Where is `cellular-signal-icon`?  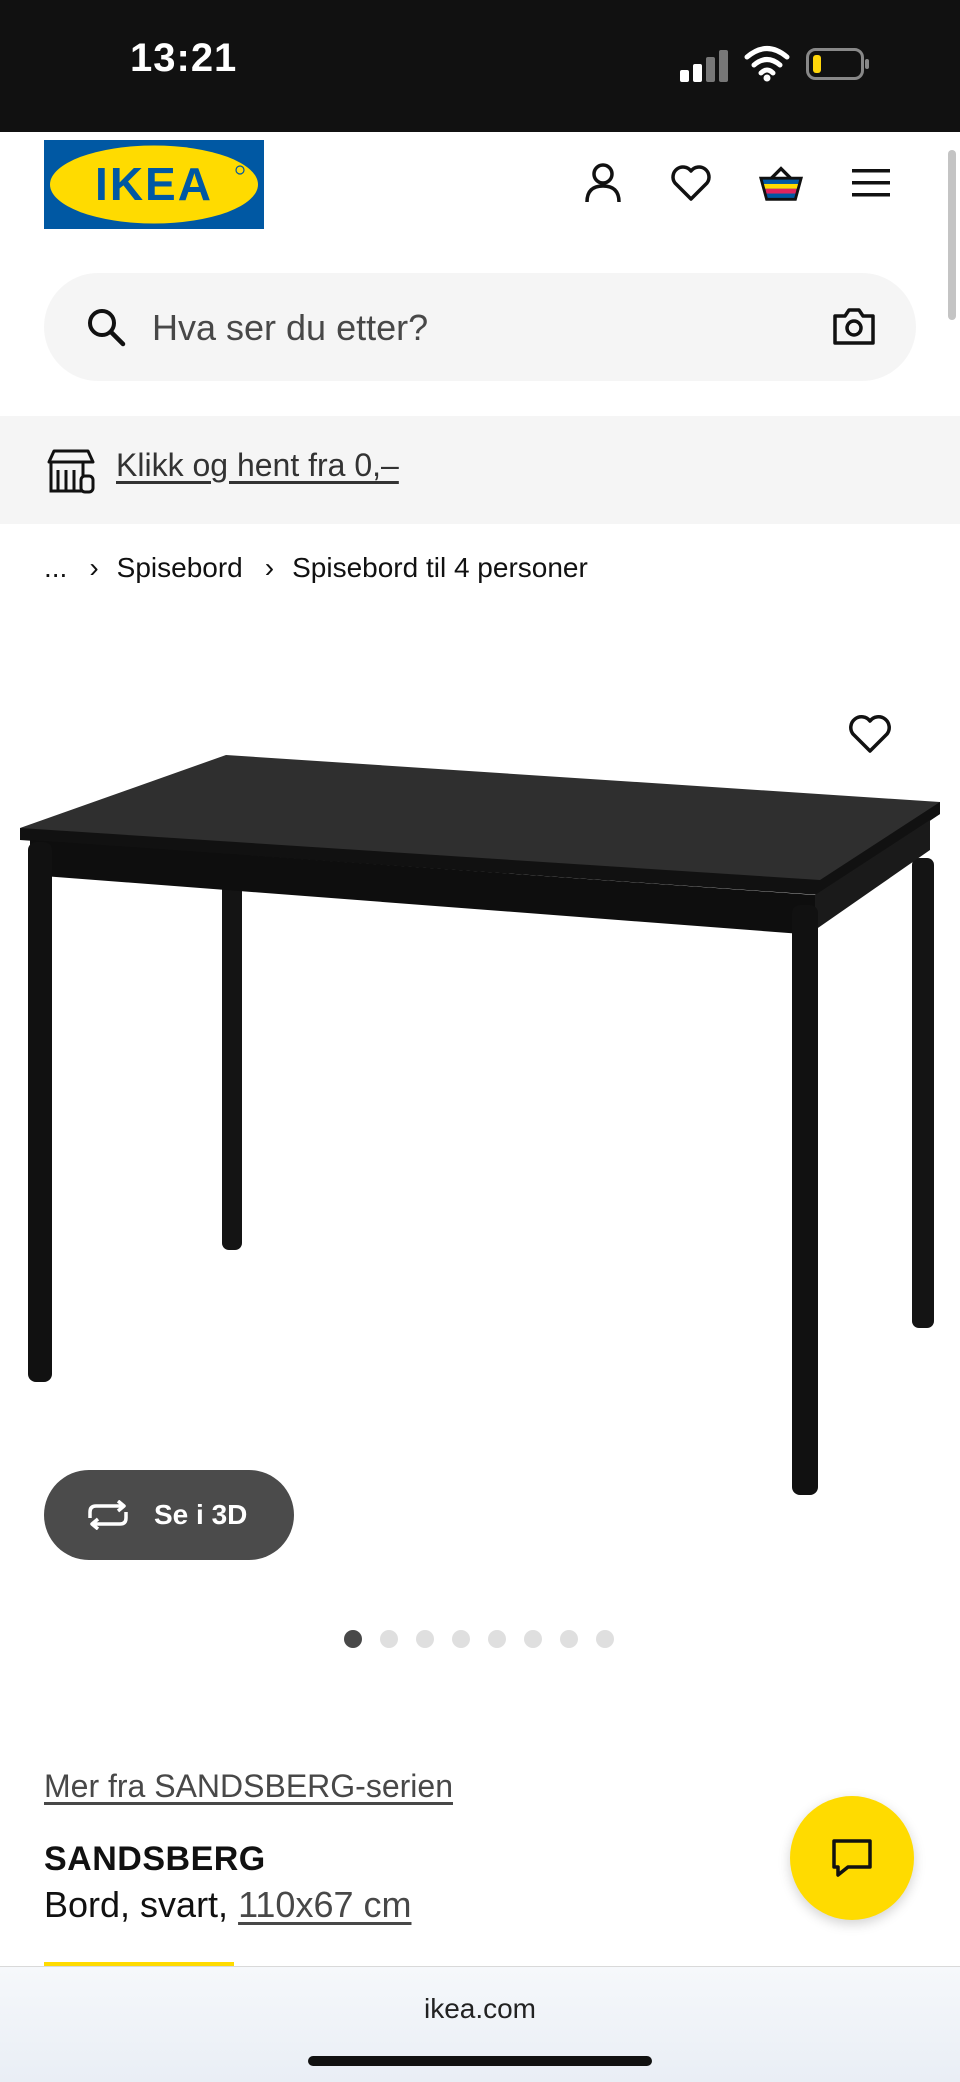
cellular-signal-icon is located at coordinates (705, 66).